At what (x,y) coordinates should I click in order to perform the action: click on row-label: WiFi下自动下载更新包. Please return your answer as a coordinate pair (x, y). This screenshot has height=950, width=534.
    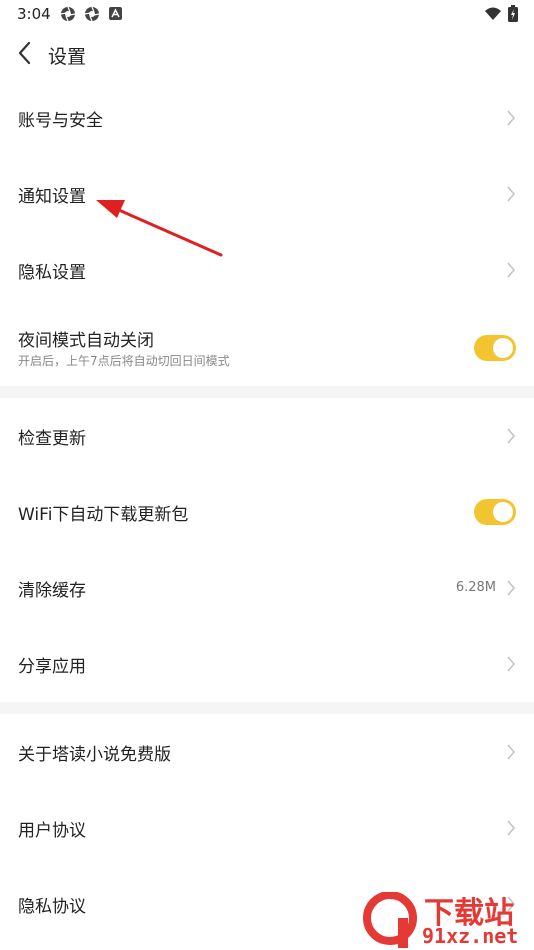
    Looking at the image, I should click on (103, 515).